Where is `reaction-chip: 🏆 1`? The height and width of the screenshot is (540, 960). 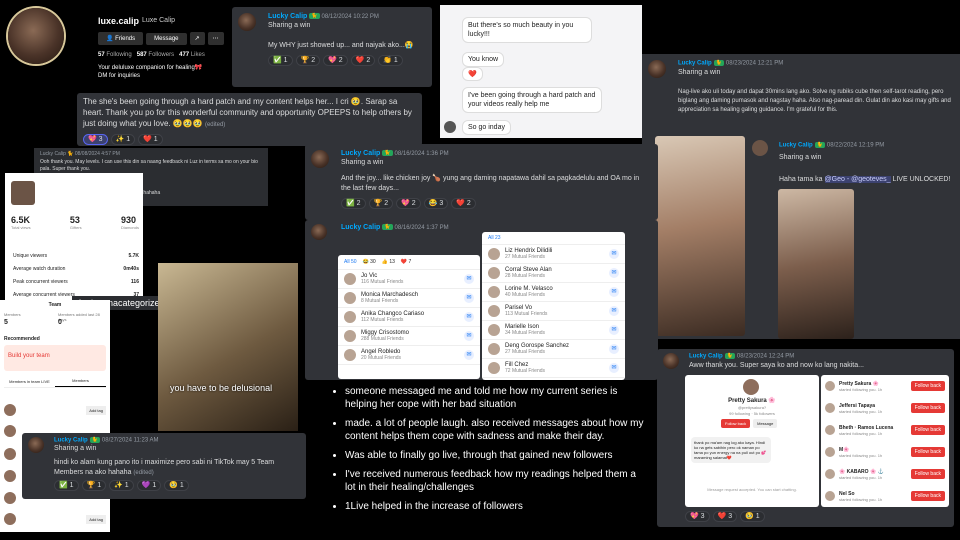 reaction-chip: 🏆 1 is located at coordinates (94, 485).